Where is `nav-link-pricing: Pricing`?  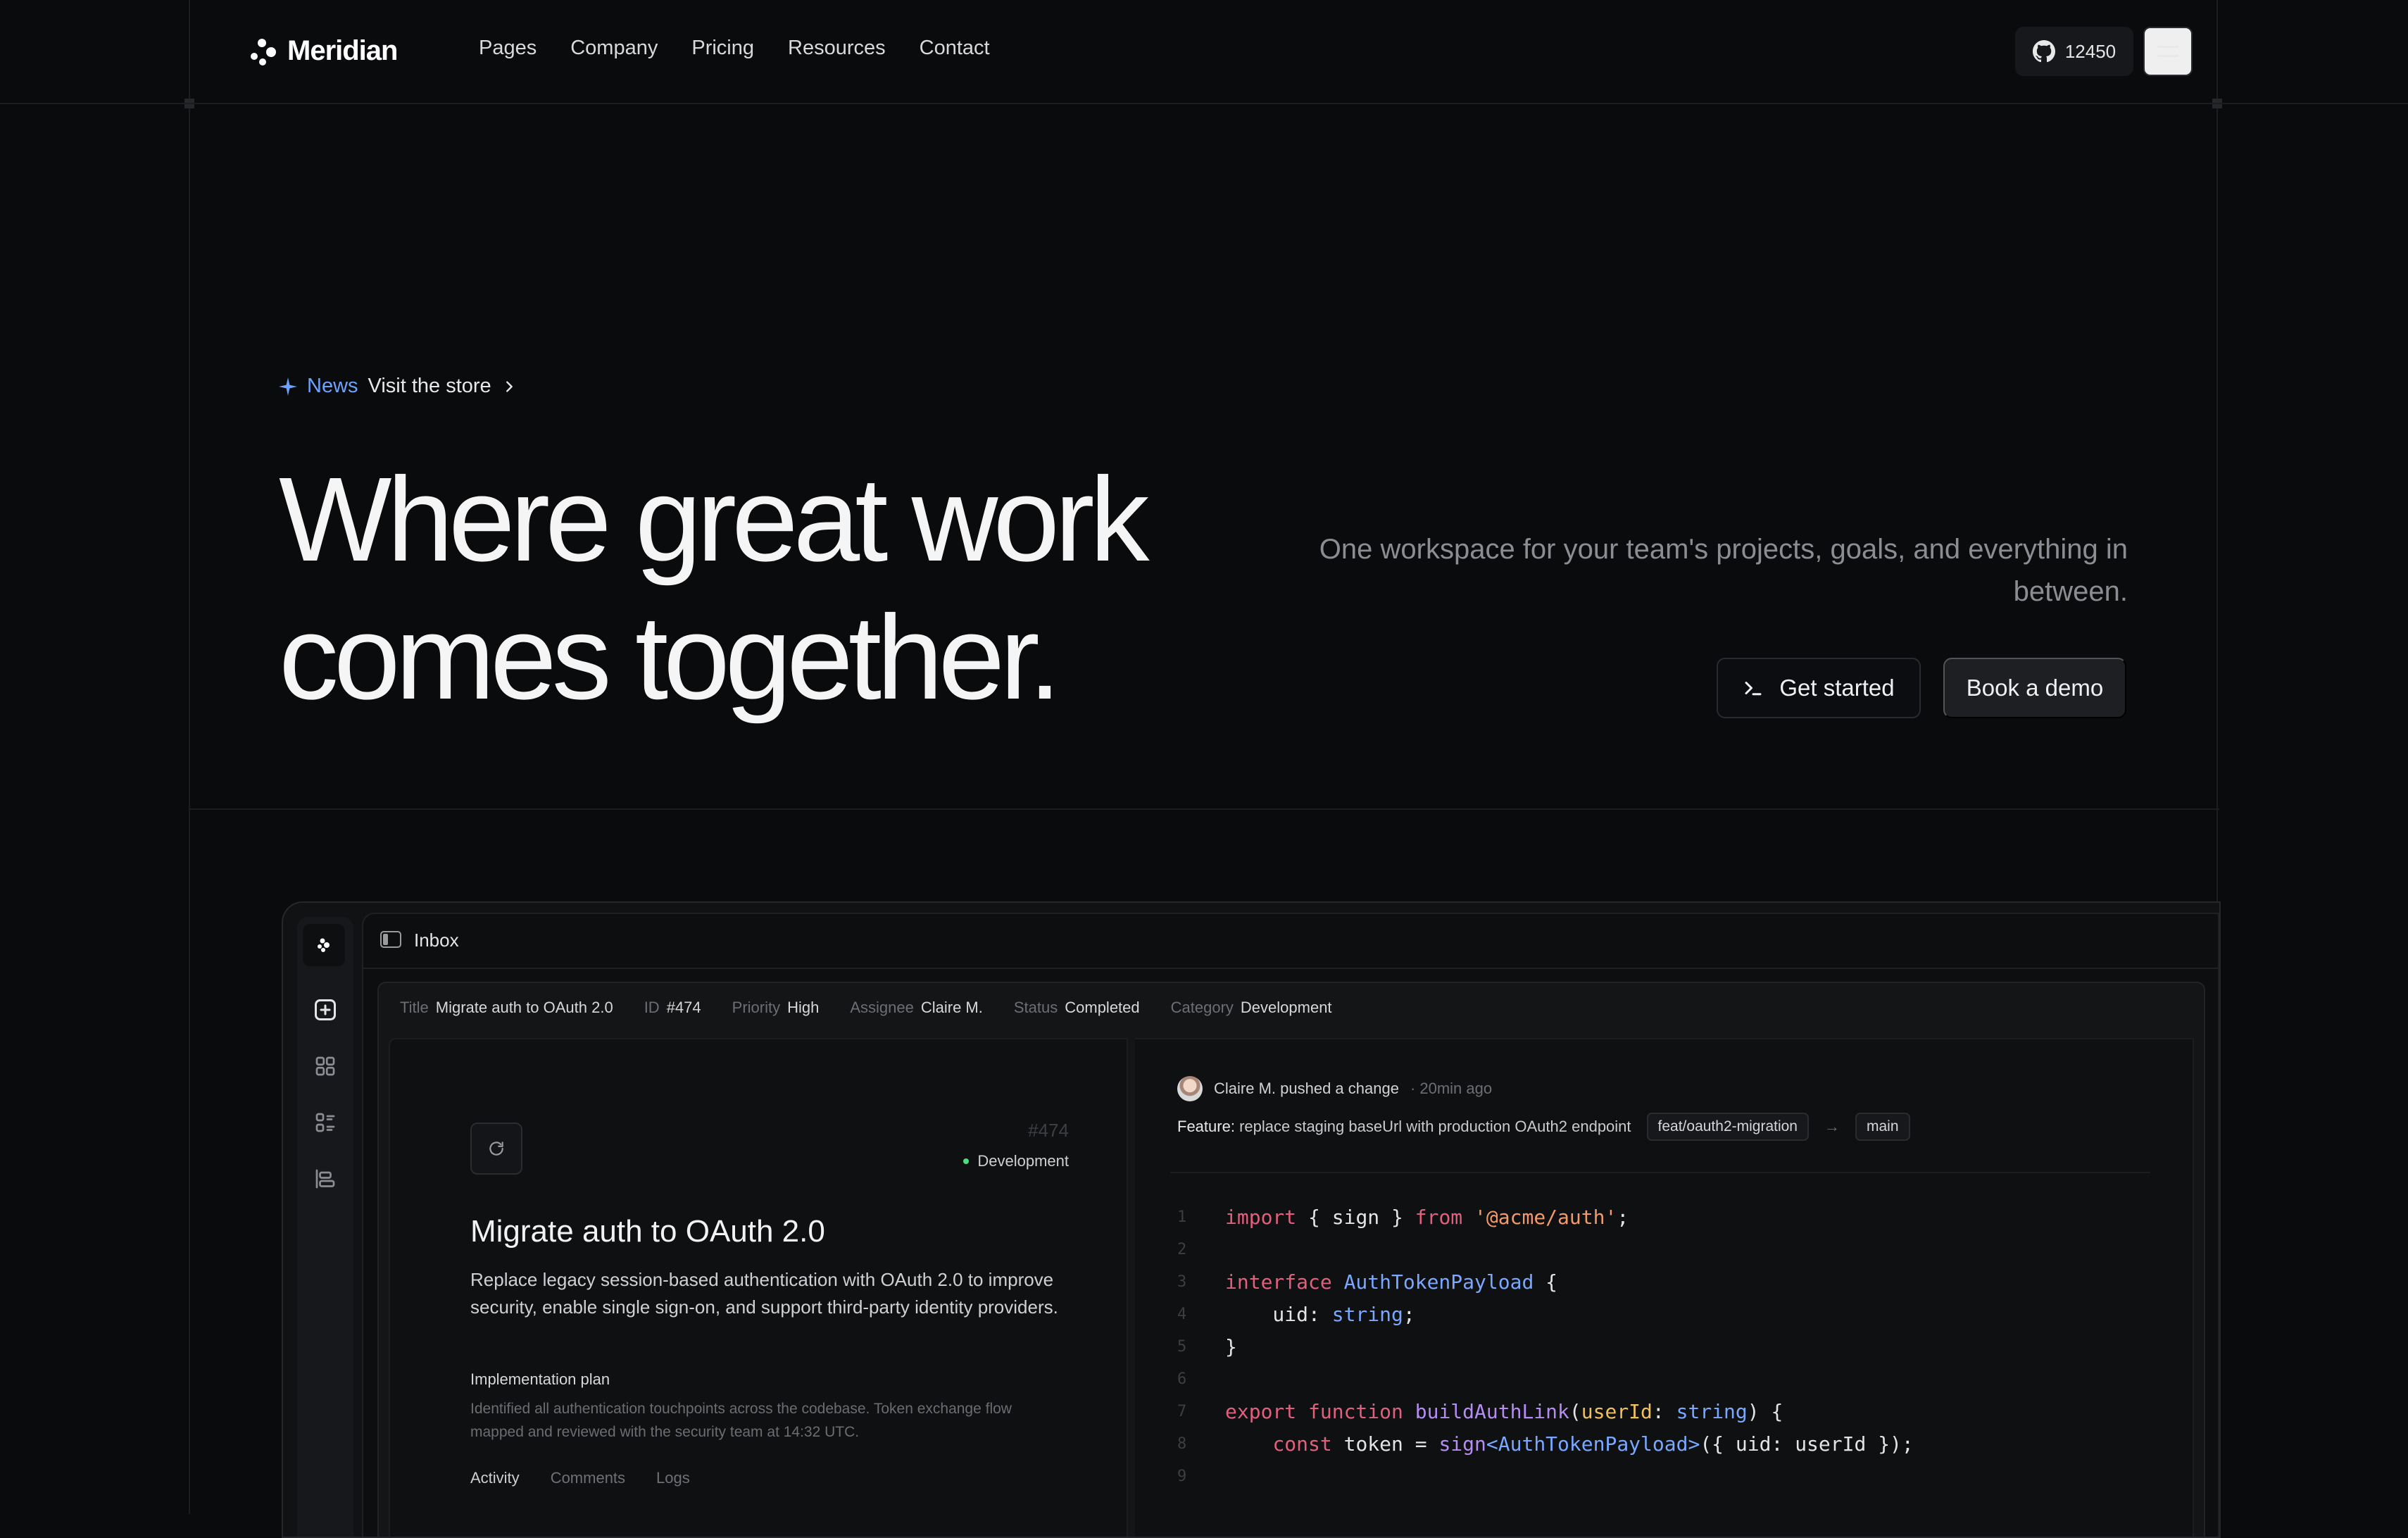
nav-link-pricing: Pricing is located at coordinates (722, 48).